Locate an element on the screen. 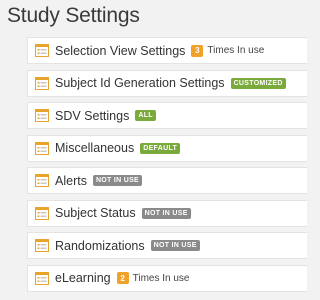 The width and height of the screenshot is (320, 300). settings-item-sdv: SDV Settings ALL is located at coordinates (167, 115).